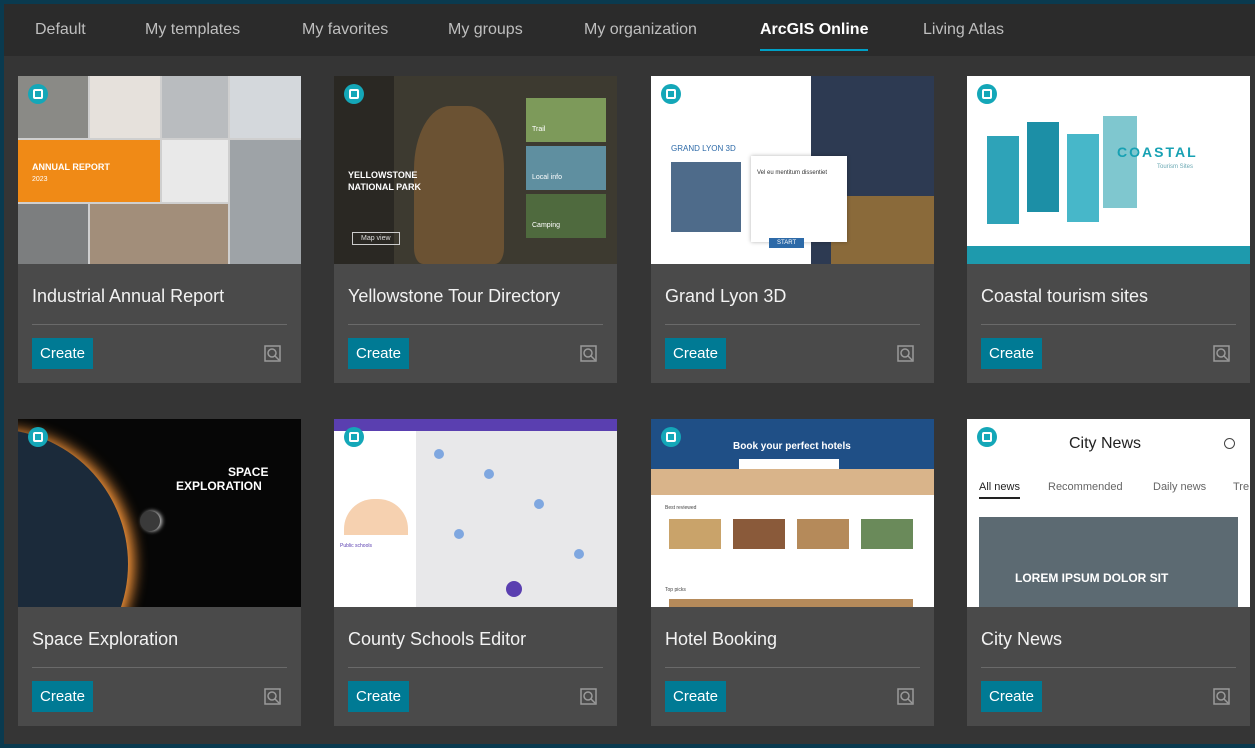 This screenshot has height=748, width=1255. Describe the element at coordinates (963, 35) in the screenshot. I see `tab-living-atlas: Living Atlas` at that location.